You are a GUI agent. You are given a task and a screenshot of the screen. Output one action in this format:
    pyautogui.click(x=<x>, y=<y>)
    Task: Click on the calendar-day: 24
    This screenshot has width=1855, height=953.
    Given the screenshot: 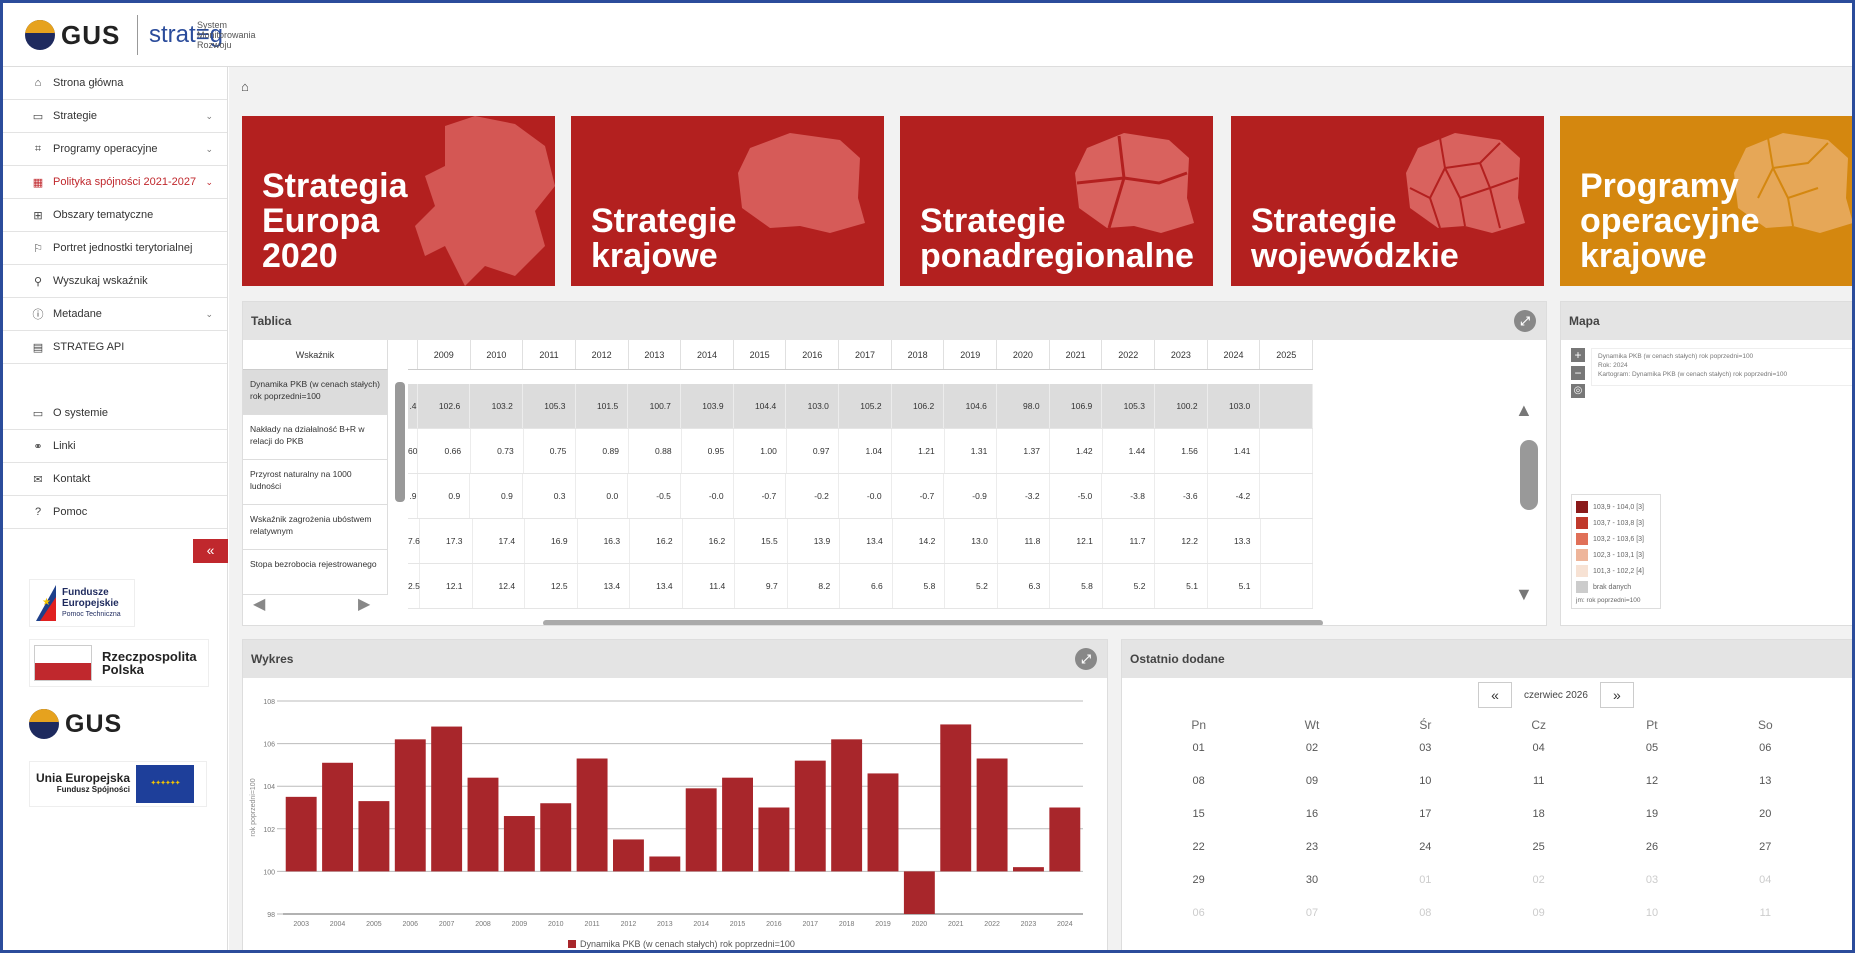 What is the action you would take?
    pyautogui.click(x=1425, y=857)
    